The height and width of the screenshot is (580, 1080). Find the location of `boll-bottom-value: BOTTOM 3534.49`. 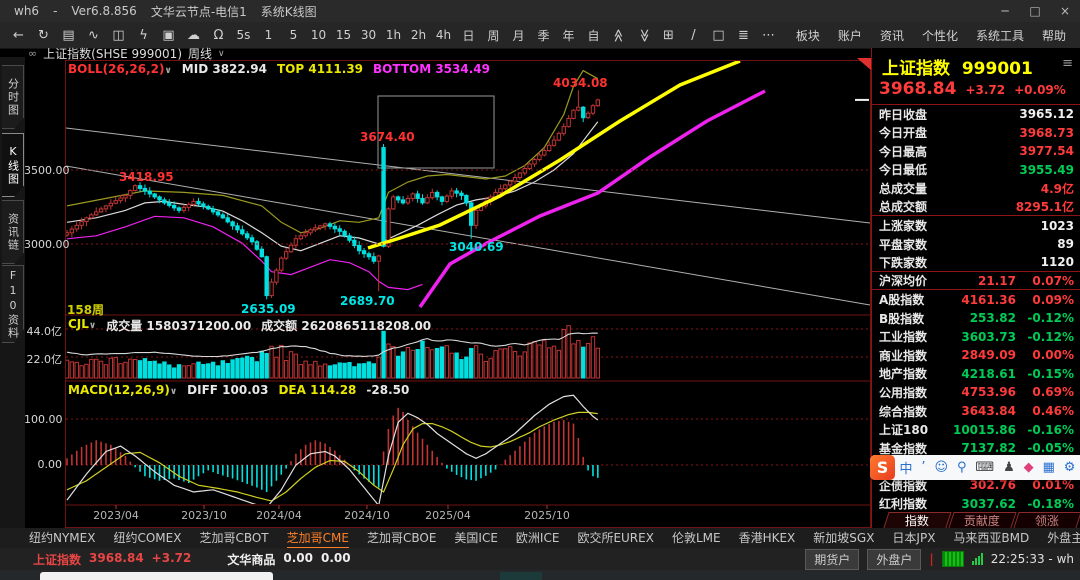

boll-bottom-value: BOTTOM 3534.49 is located at coordinates (431, 69).